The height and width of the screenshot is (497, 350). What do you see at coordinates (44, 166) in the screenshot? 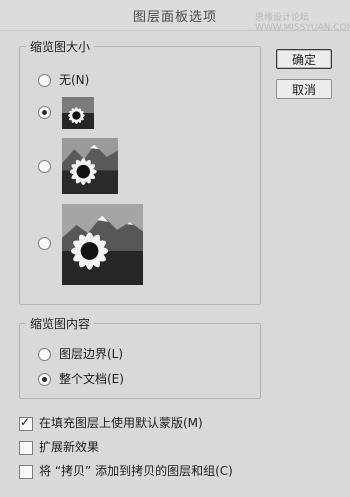
I see `thumbnail-medium-radio` at bounding box center [44, 166].